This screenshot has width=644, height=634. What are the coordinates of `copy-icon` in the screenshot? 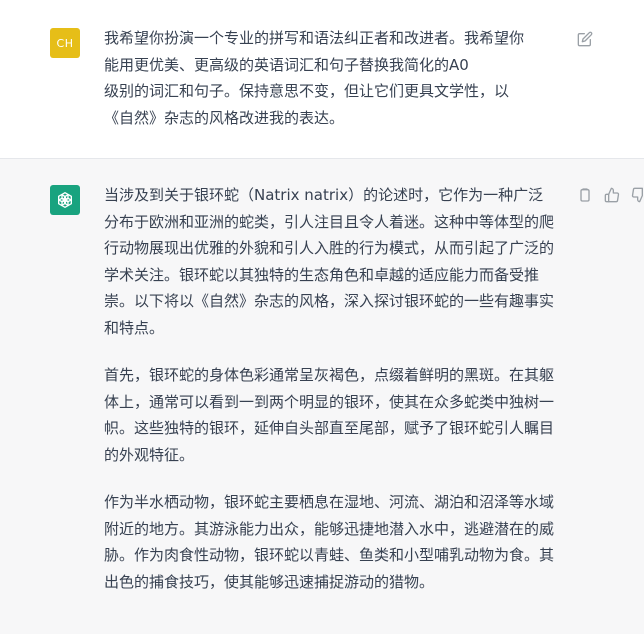 It's located at (585, 195).